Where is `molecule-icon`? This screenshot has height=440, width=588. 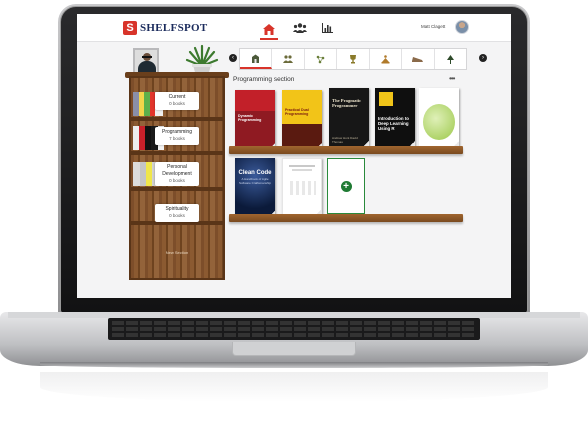 molecule-icon is located at coordinates (320, 59).